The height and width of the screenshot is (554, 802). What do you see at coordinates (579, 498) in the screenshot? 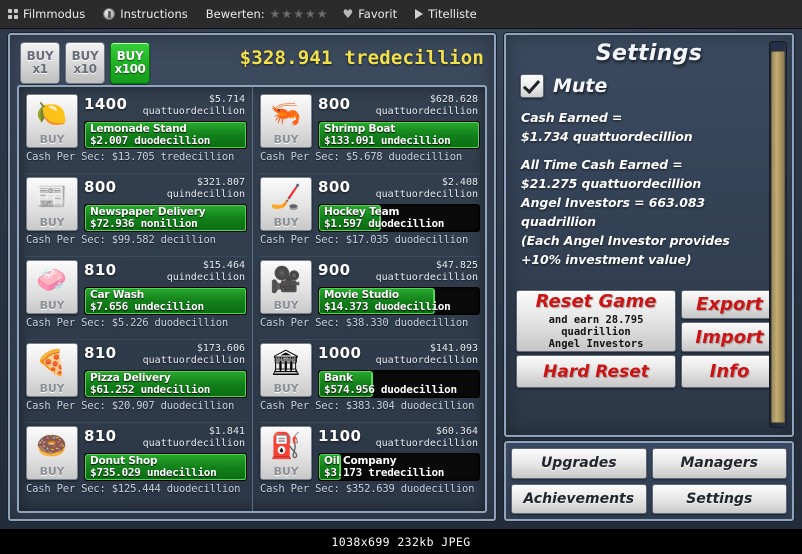
I see `achievements-button: Achievements` at bounding box center [579, 498].